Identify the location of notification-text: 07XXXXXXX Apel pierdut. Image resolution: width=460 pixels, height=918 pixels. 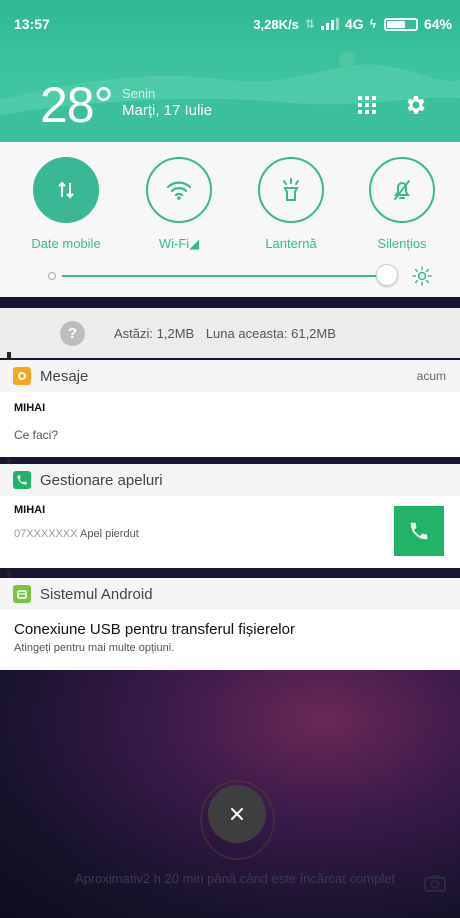
(76, 534).